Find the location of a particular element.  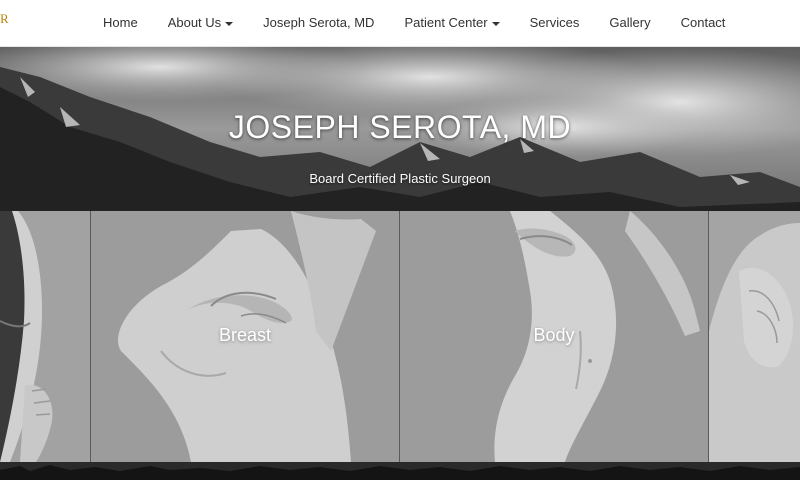

nav-item-label: Patient Center is located at coordinates (446, 22).